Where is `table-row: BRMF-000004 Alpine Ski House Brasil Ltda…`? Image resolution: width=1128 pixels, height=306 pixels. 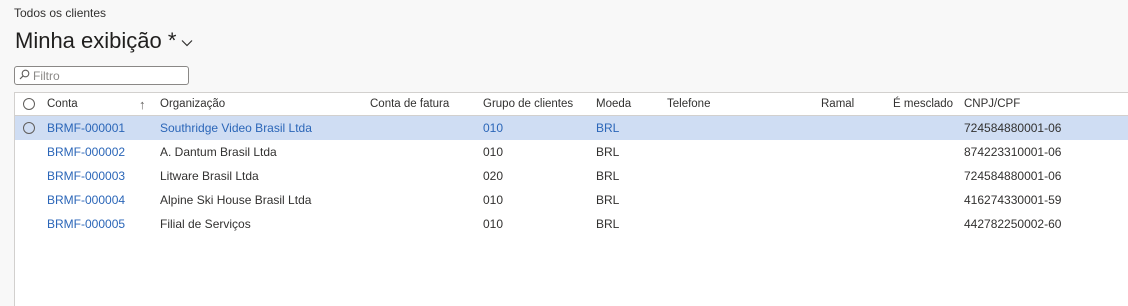
table-row: BRMF-000004 Alpine Ski House Brasil Ltda… is located at coordinates (571, 200).